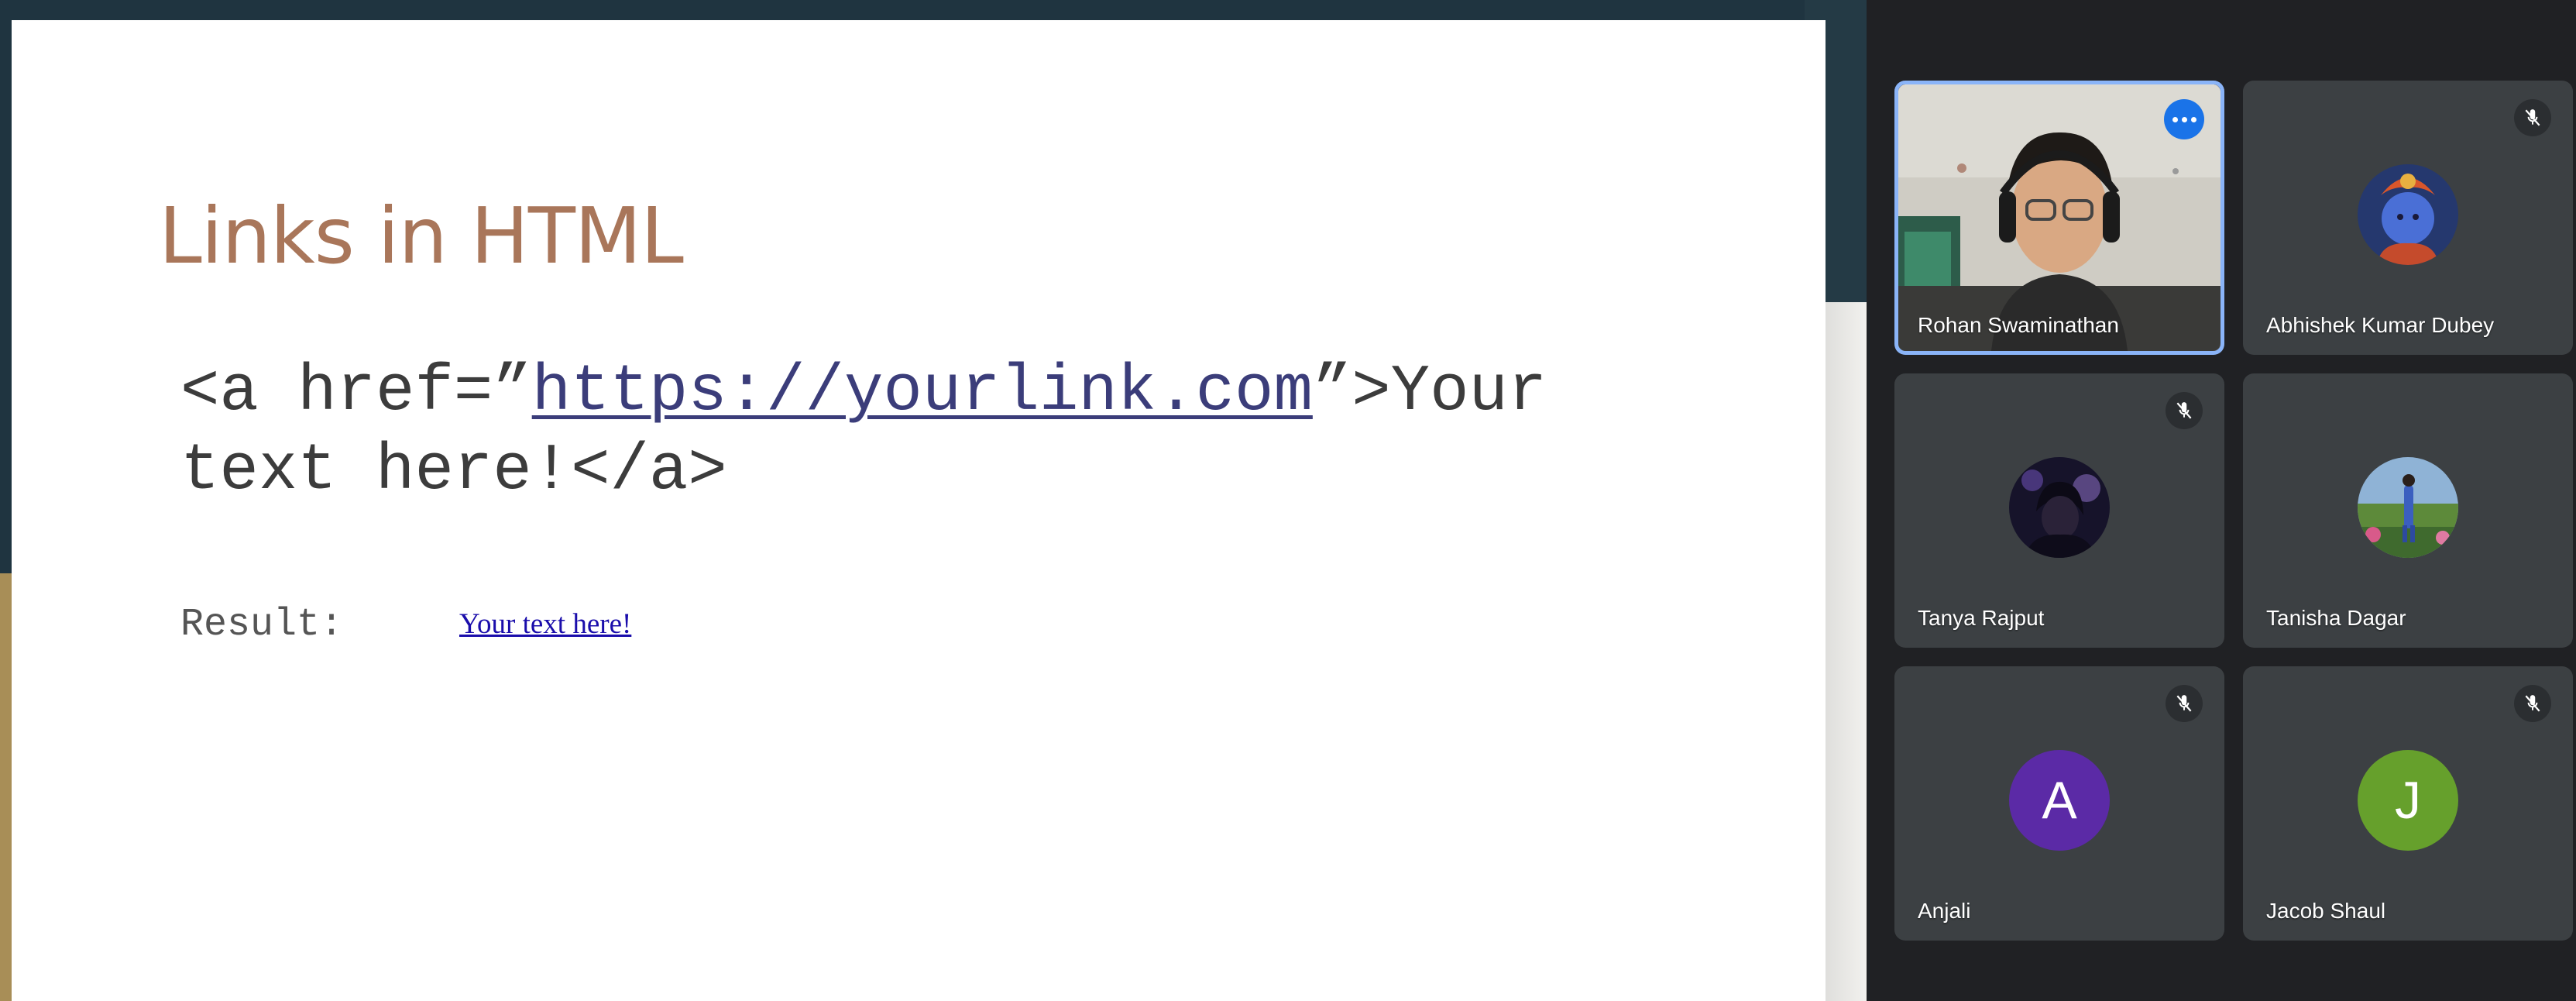  I want to click on participant-tile-jacob-shaul: J Jacob Shaul, so click(2408, 803).